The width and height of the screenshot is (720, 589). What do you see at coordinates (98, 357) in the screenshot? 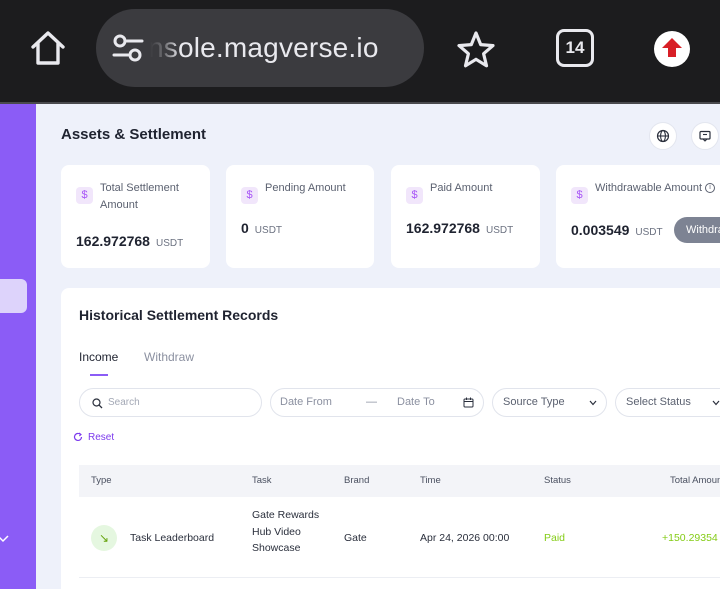
I see `tab-income: Income` at bounding box center [98, 357].